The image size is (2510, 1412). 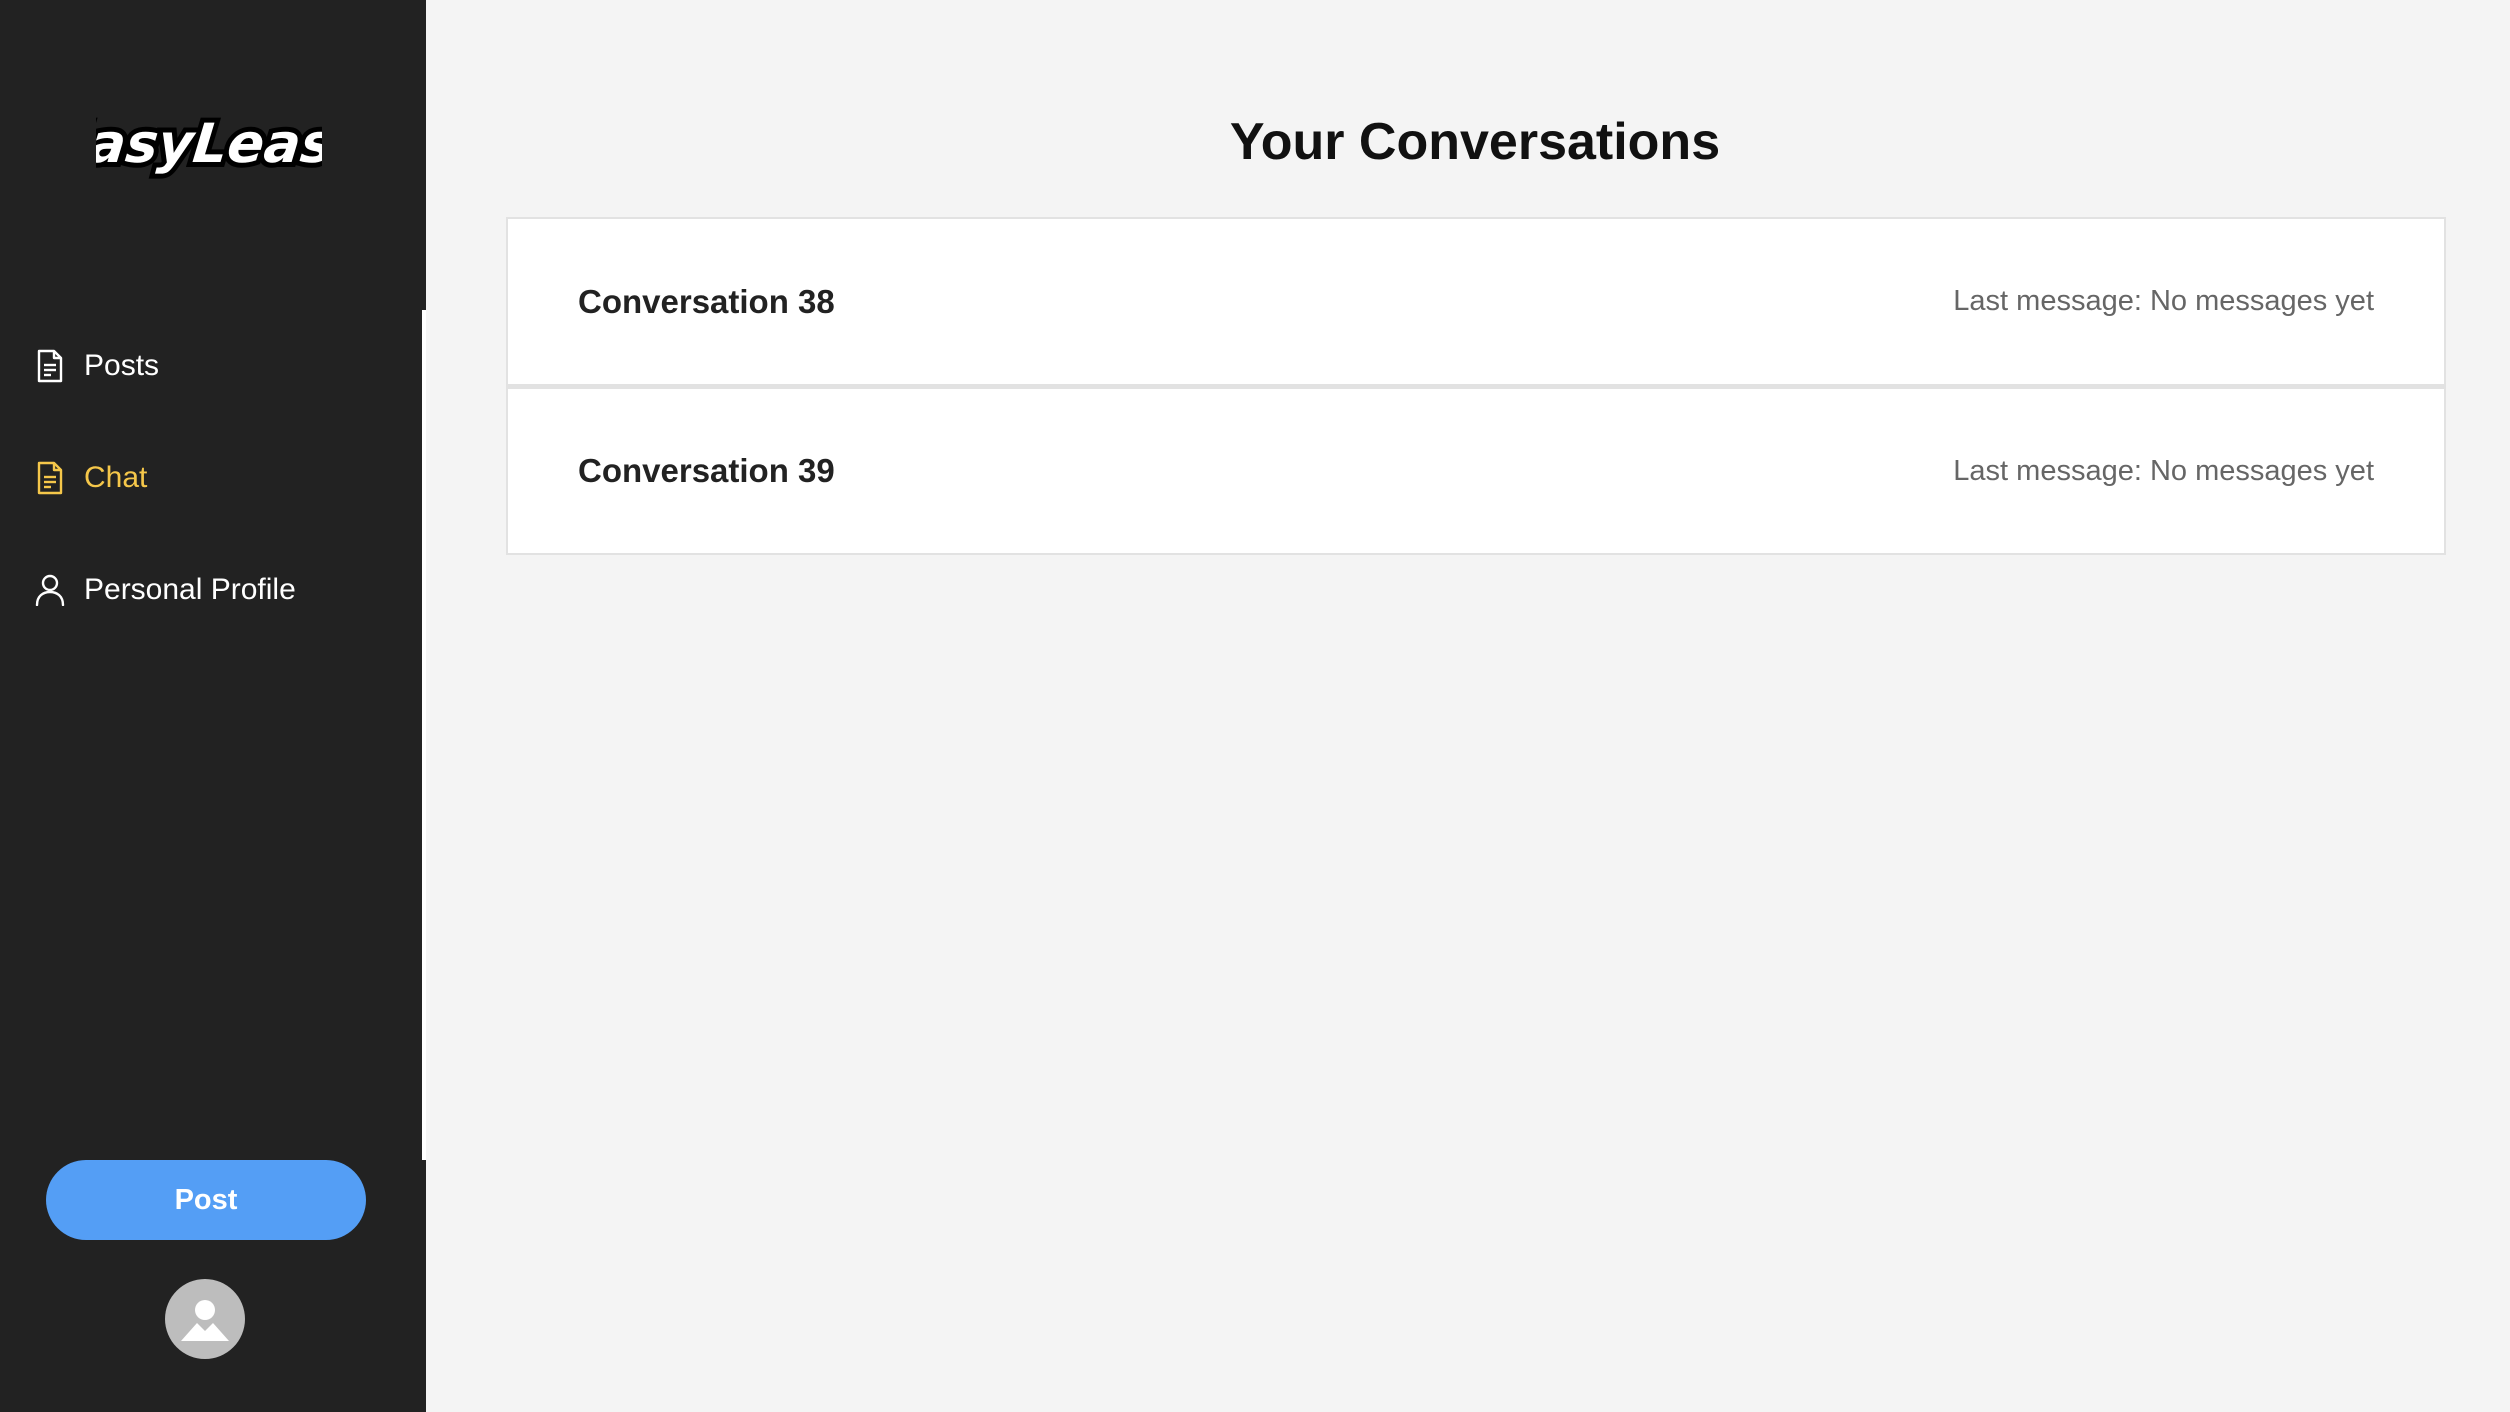 I want to click on avatar-placeholder-icon, so click(x=205, y=1320).